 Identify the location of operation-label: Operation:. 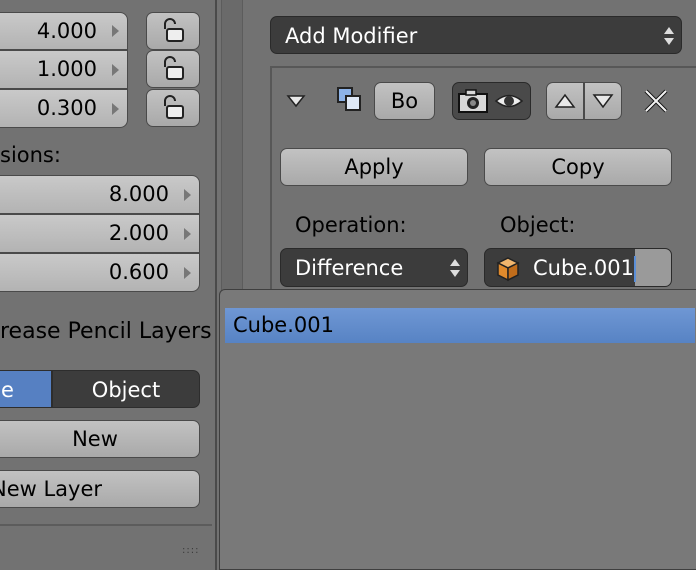
(351, 225).